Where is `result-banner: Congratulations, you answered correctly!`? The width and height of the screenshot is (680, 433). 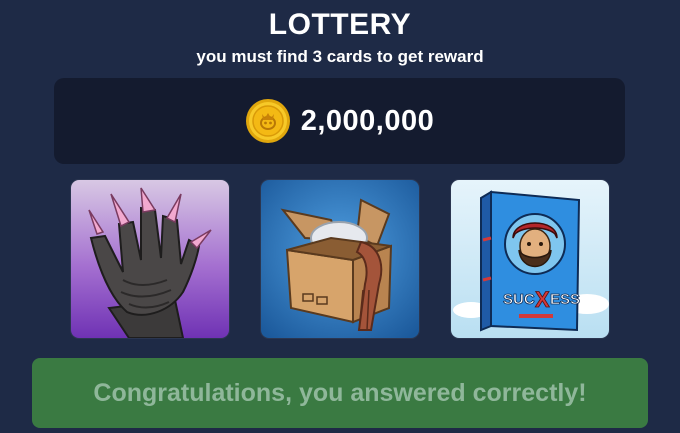
result-banner: Congratulations, you answered correctly! is located at coordinates (340, 393).